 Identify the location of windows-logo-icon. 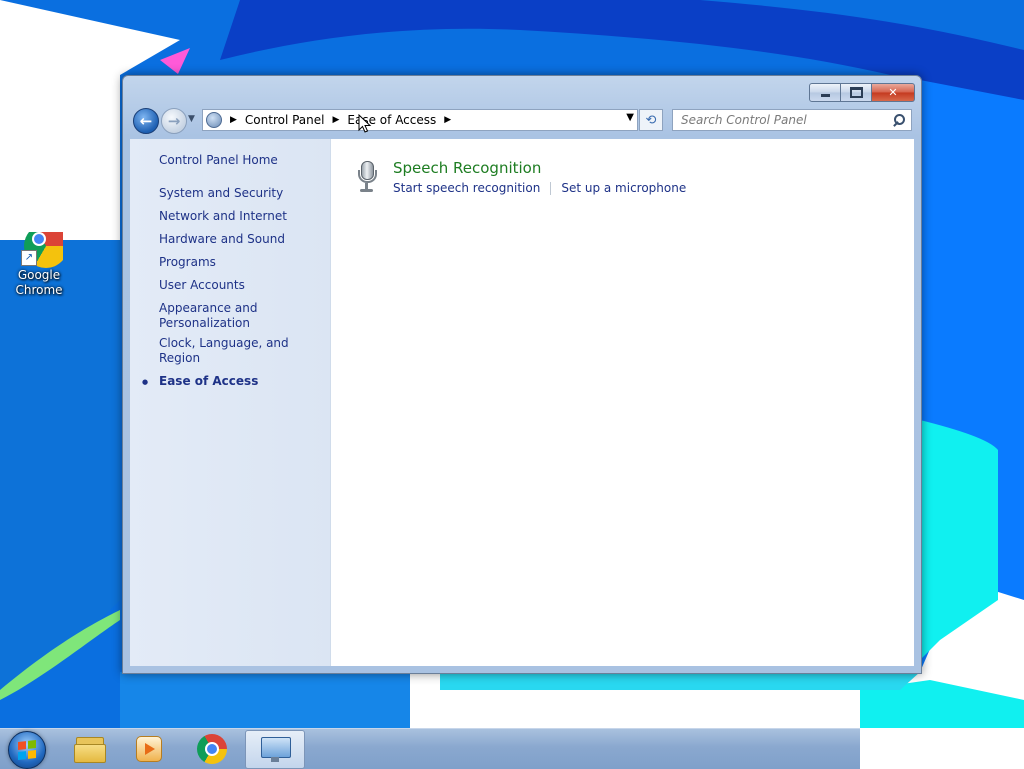
(27, 750).